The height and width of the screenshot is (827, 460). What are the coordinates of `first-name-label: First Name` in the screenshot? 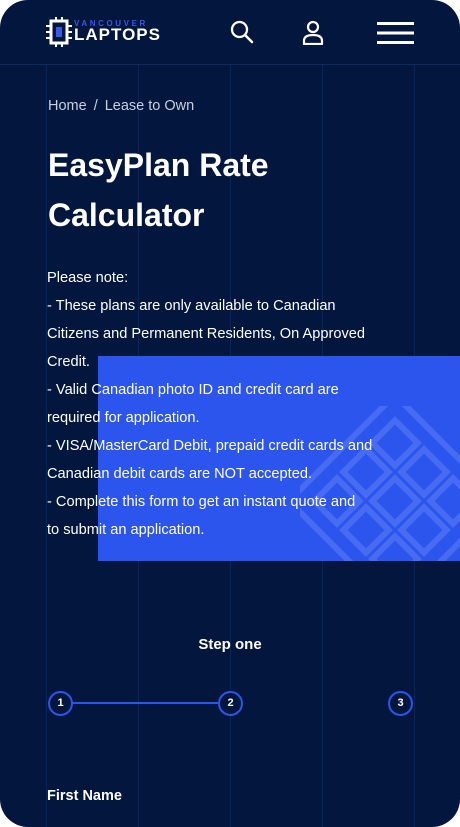 It's located at (84, 796).